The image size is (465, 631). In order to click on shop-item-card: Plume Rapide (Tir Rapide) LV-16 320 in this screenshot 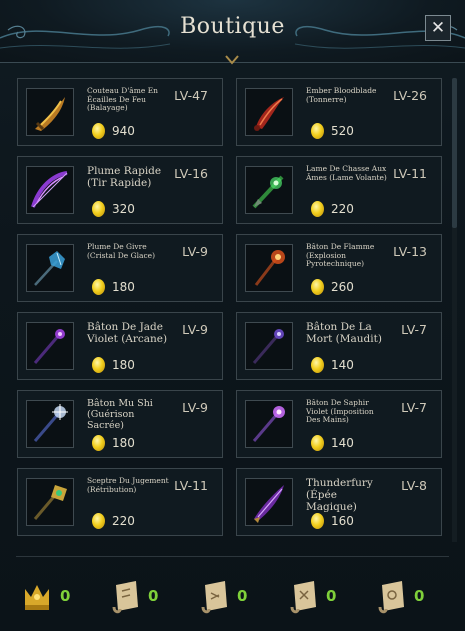, I will do `click(120, 190)`.